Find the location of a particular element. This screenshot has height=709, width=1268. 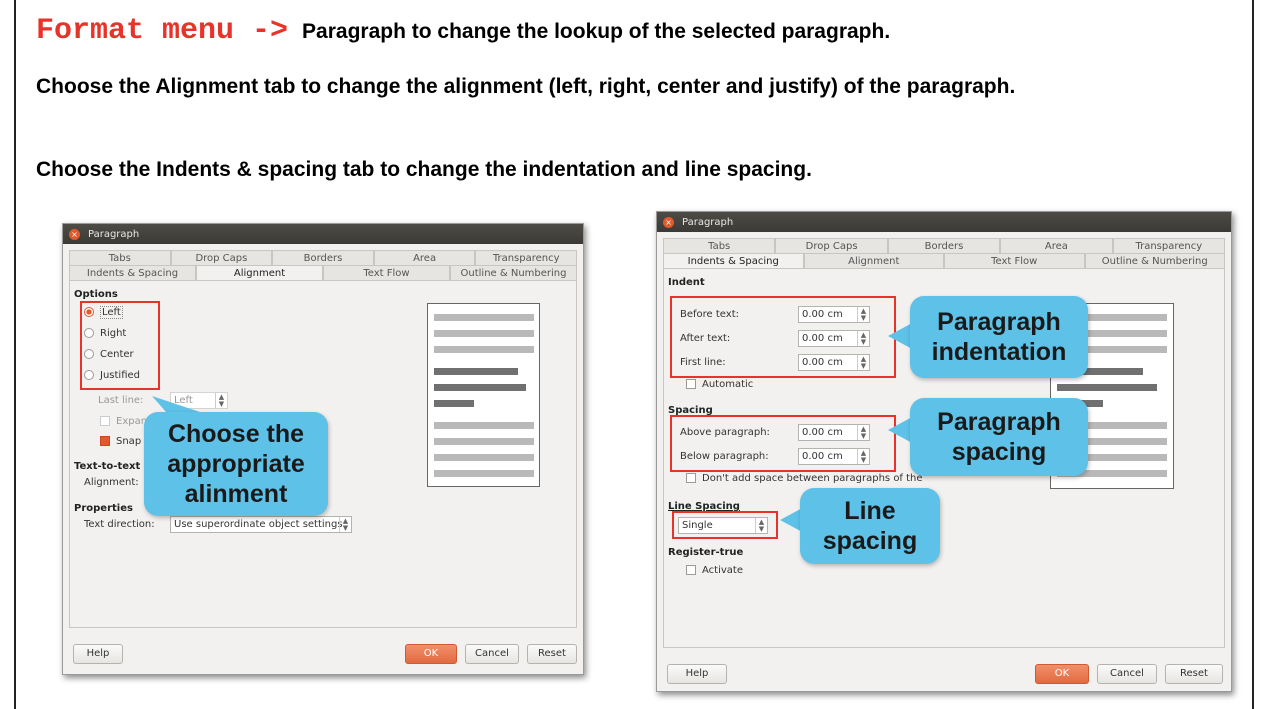

properties-label: Properties is located at coordinates (103, 508).